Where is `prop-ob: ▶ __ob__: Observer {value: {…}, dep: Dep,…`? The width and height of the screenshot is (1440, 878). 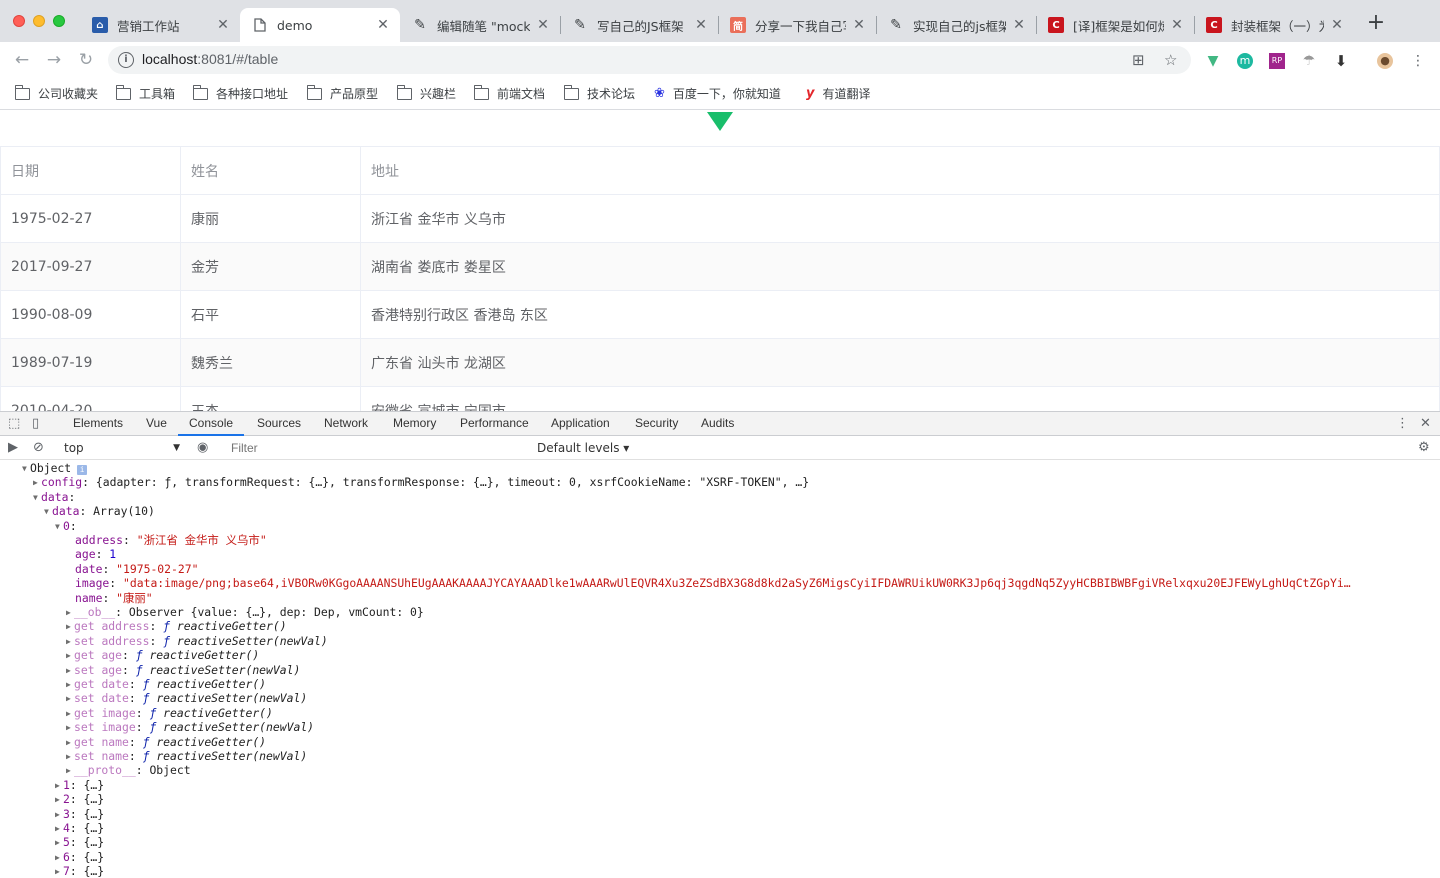 prop-ob: ▶ __ob__: Observer {value: {…}, dep: Dep,… is located at coordinates (245, 612).